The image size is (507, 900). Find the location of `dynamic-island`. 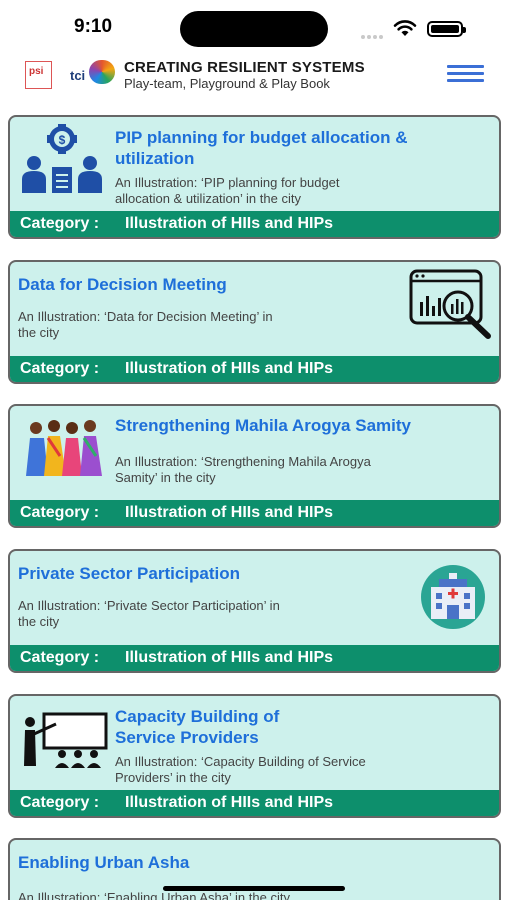

dynamic-island is located at coordinates (254, 29).